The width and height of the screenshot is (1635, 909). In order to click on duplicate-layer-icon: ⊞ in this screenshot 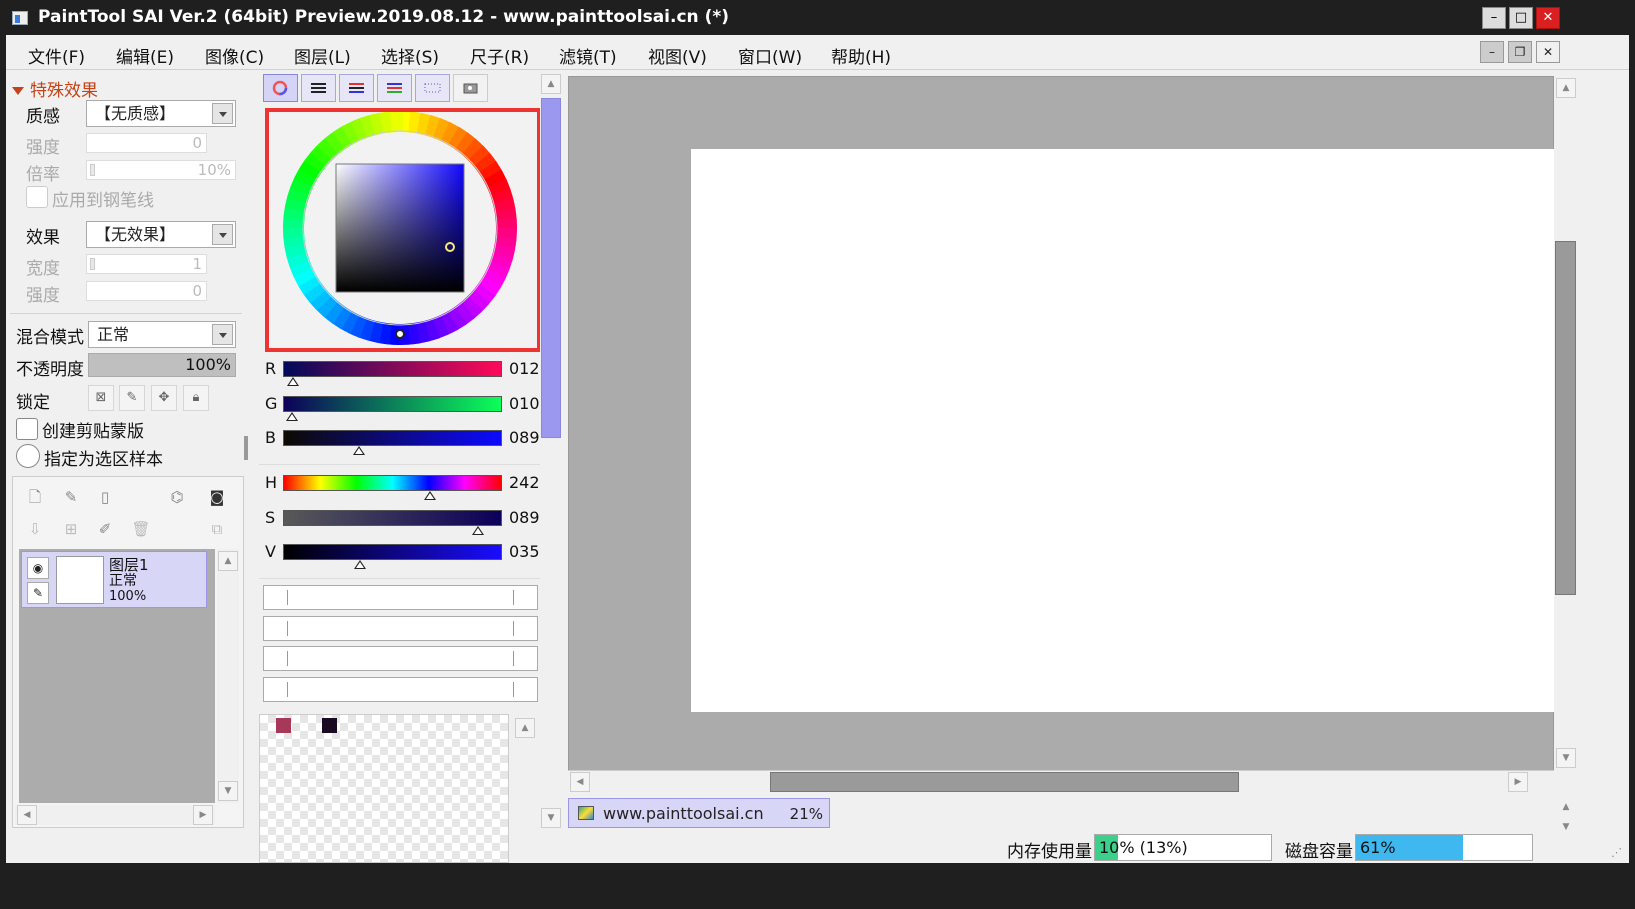, I will do `click(71, 529)`.